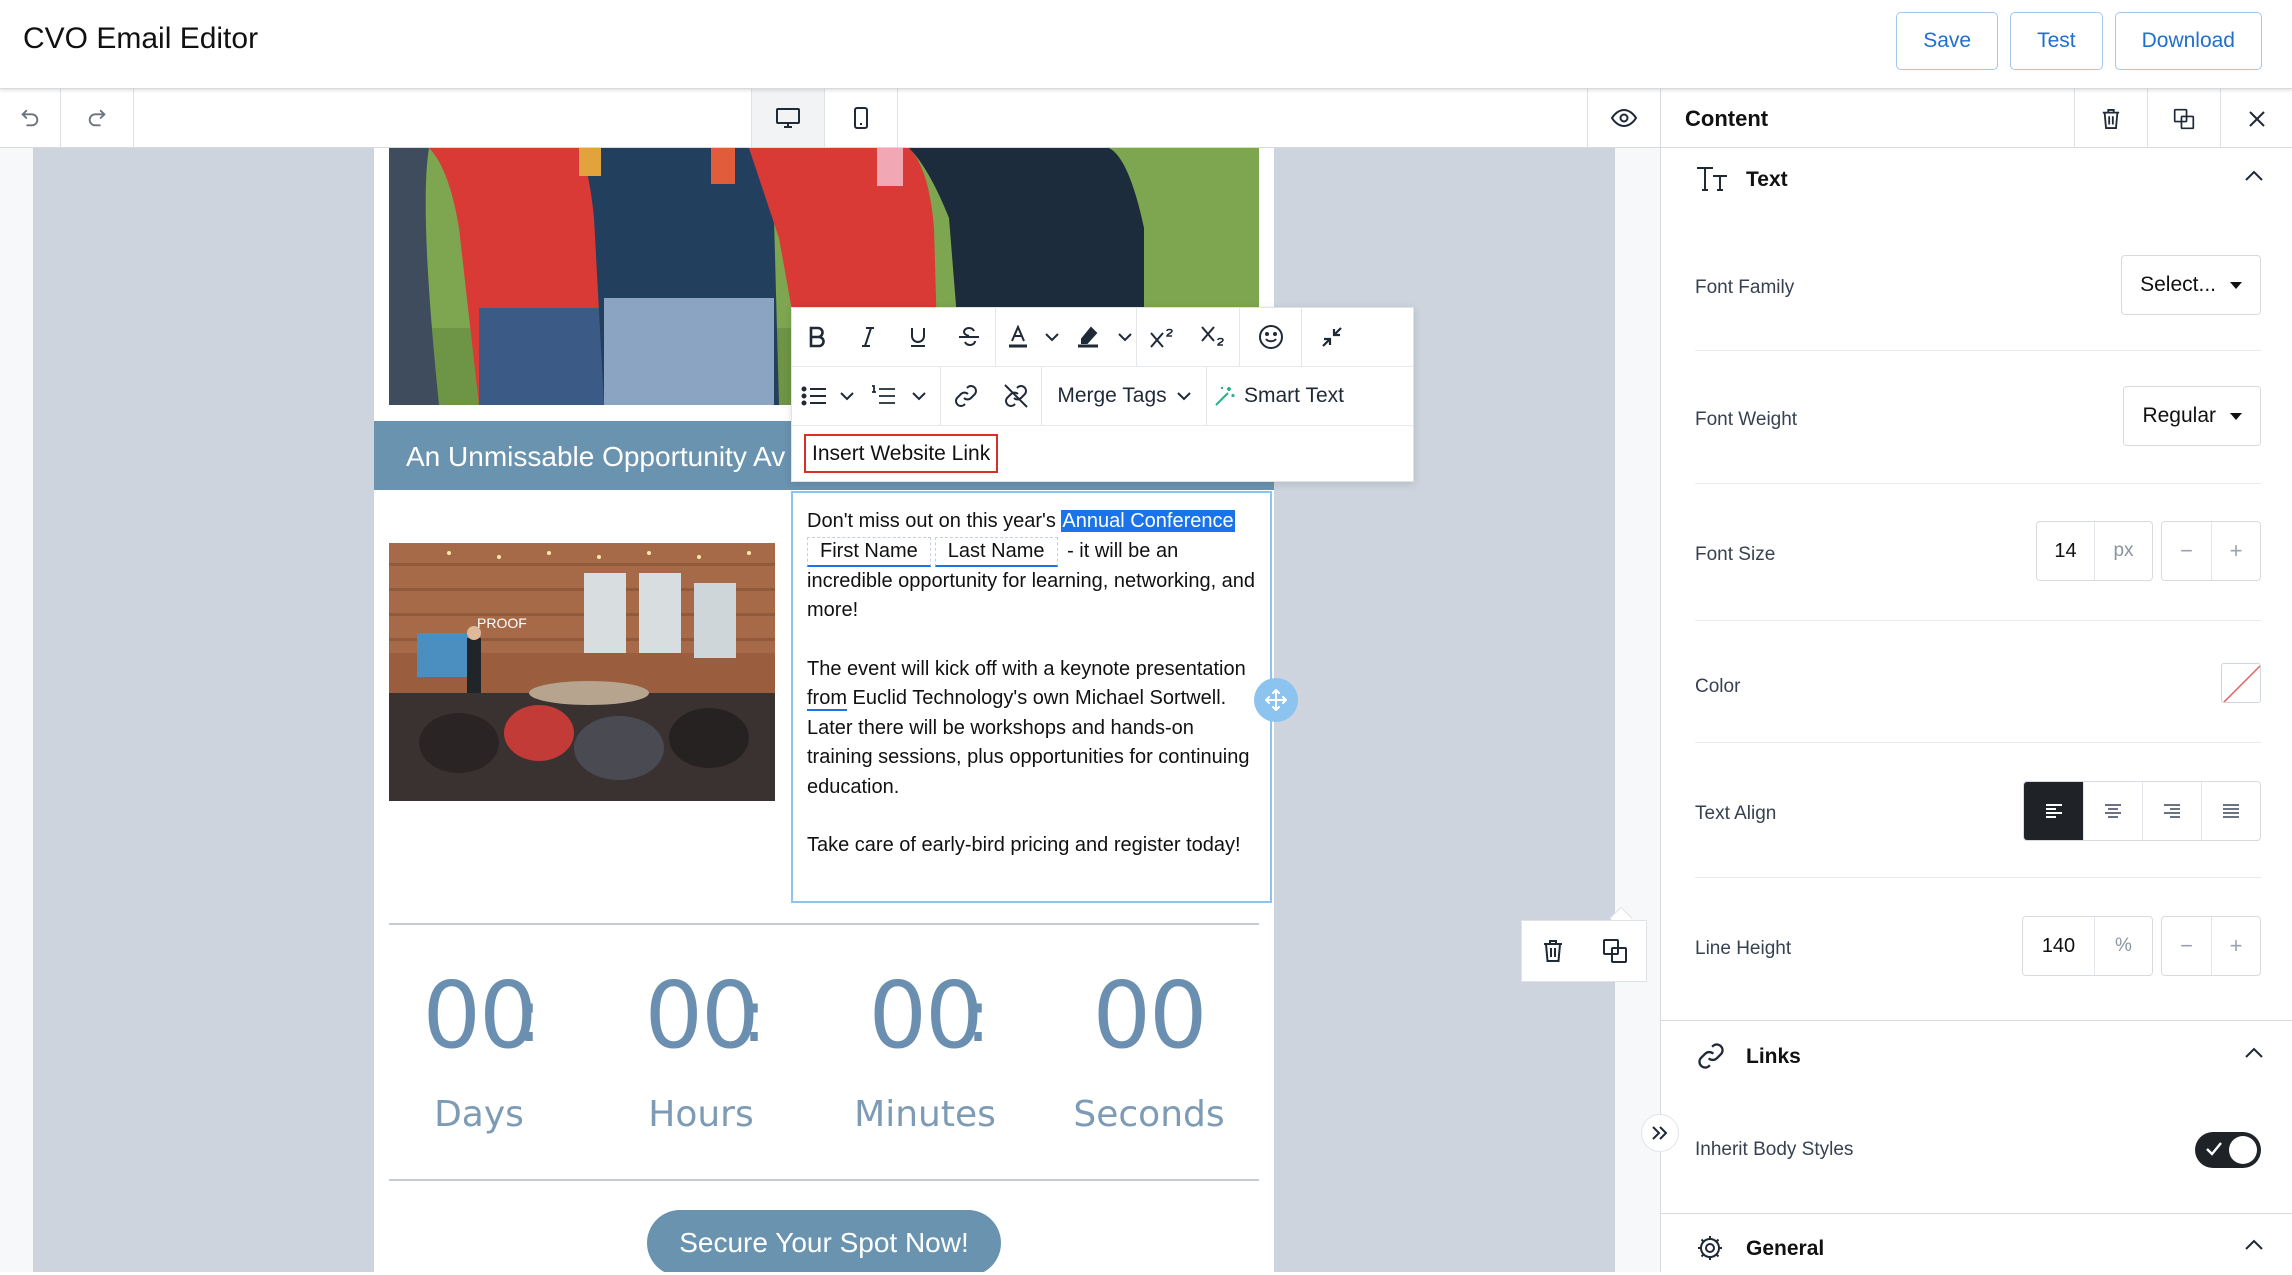 This screenshot has width=2292, height=1275. What do you see at coordinates (824, 1180) in the screenshot?
I see `divider-bottom` at bounding box center [824, 1180].